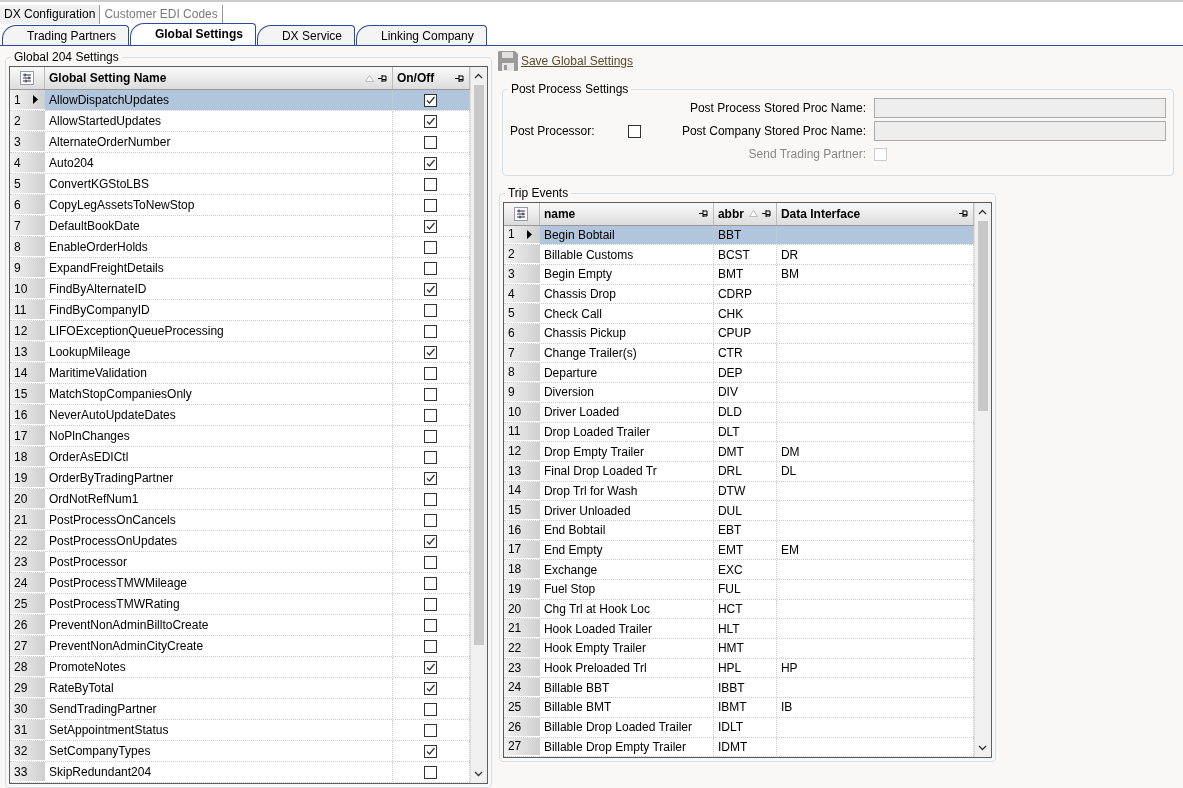 This screenshot has width=1183, height=788. I want to click on table-row: 30 SendTradingPartner, so click(240, 709).